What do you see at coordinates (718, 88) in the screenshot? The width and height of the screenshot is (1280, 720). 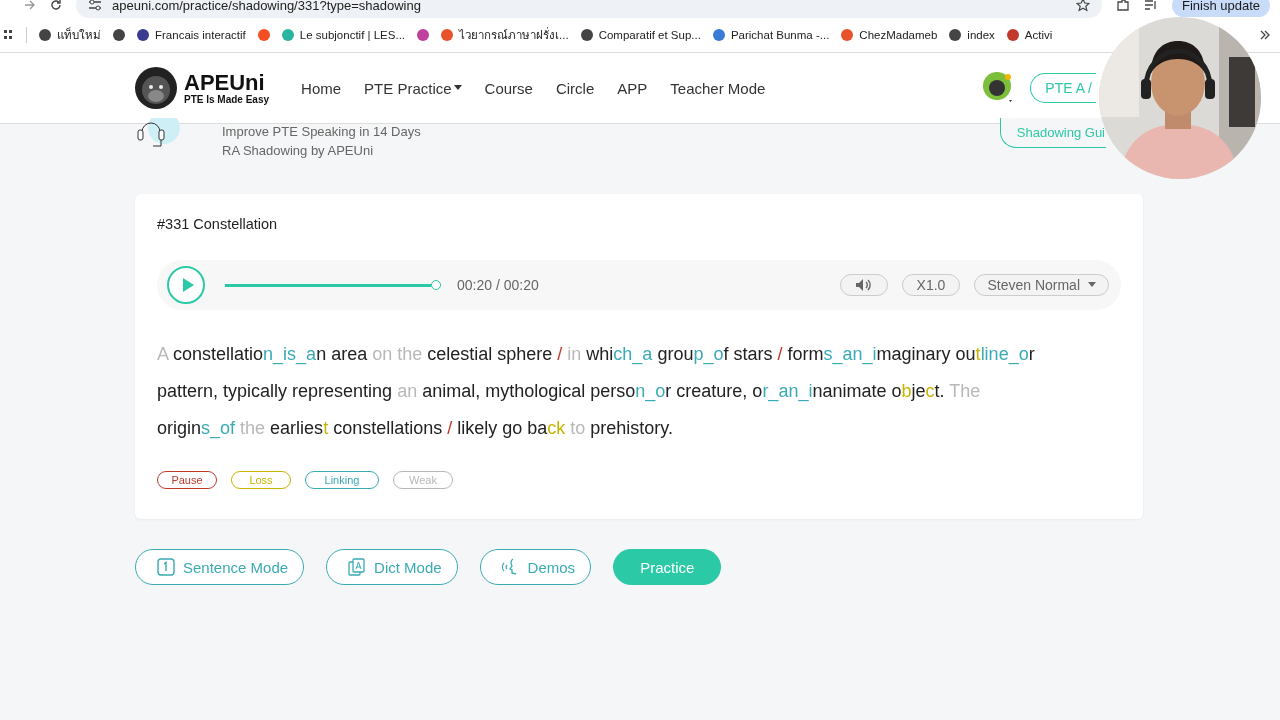 I see `nav-link: Teacher Mode` at bounding box center [718, 88].